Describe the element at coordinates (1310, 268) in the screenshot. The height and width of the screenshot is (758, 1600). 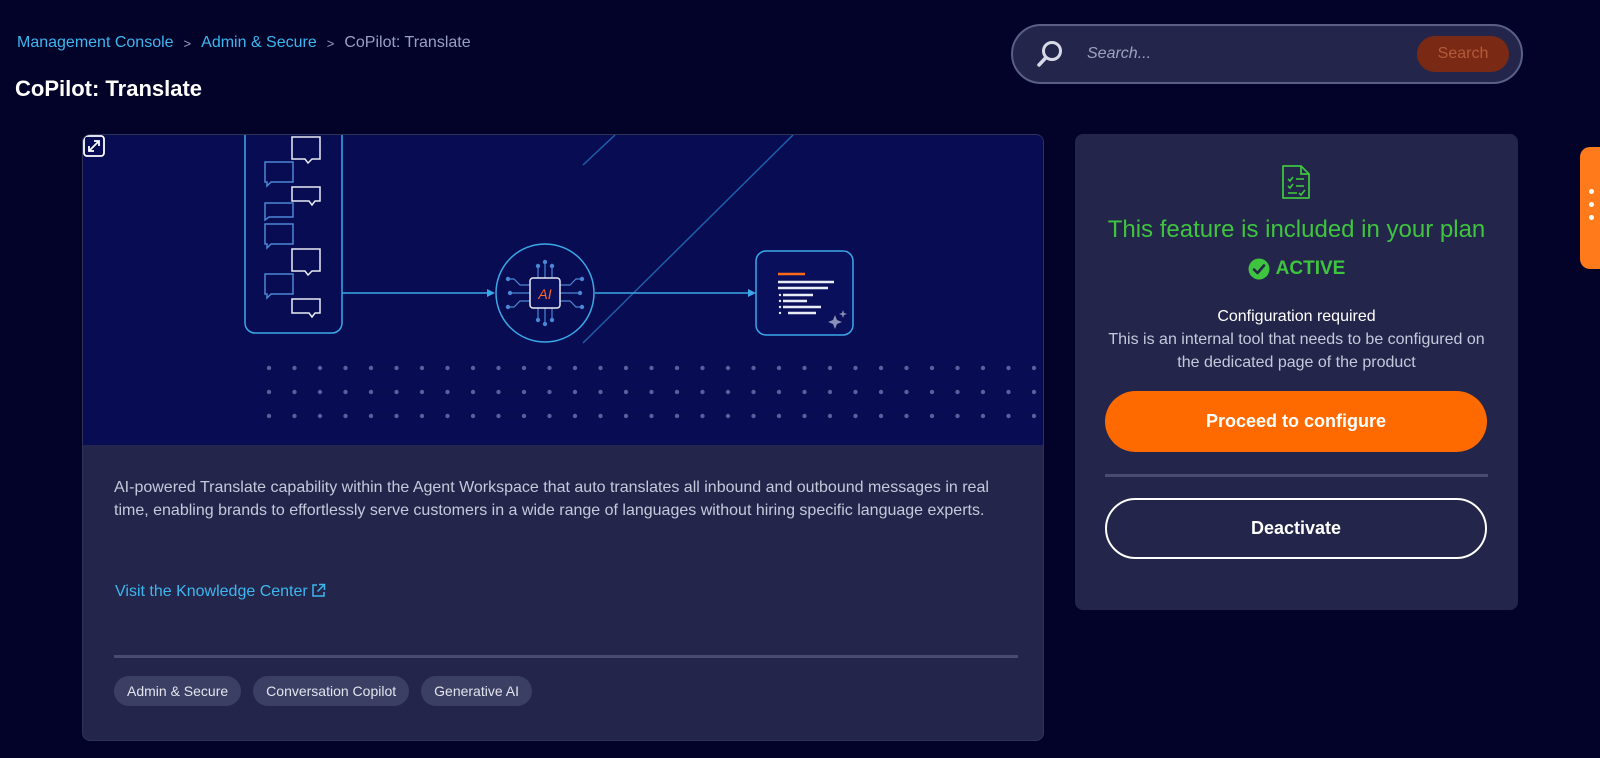
I see `status-label: ACTIVE` at that location.